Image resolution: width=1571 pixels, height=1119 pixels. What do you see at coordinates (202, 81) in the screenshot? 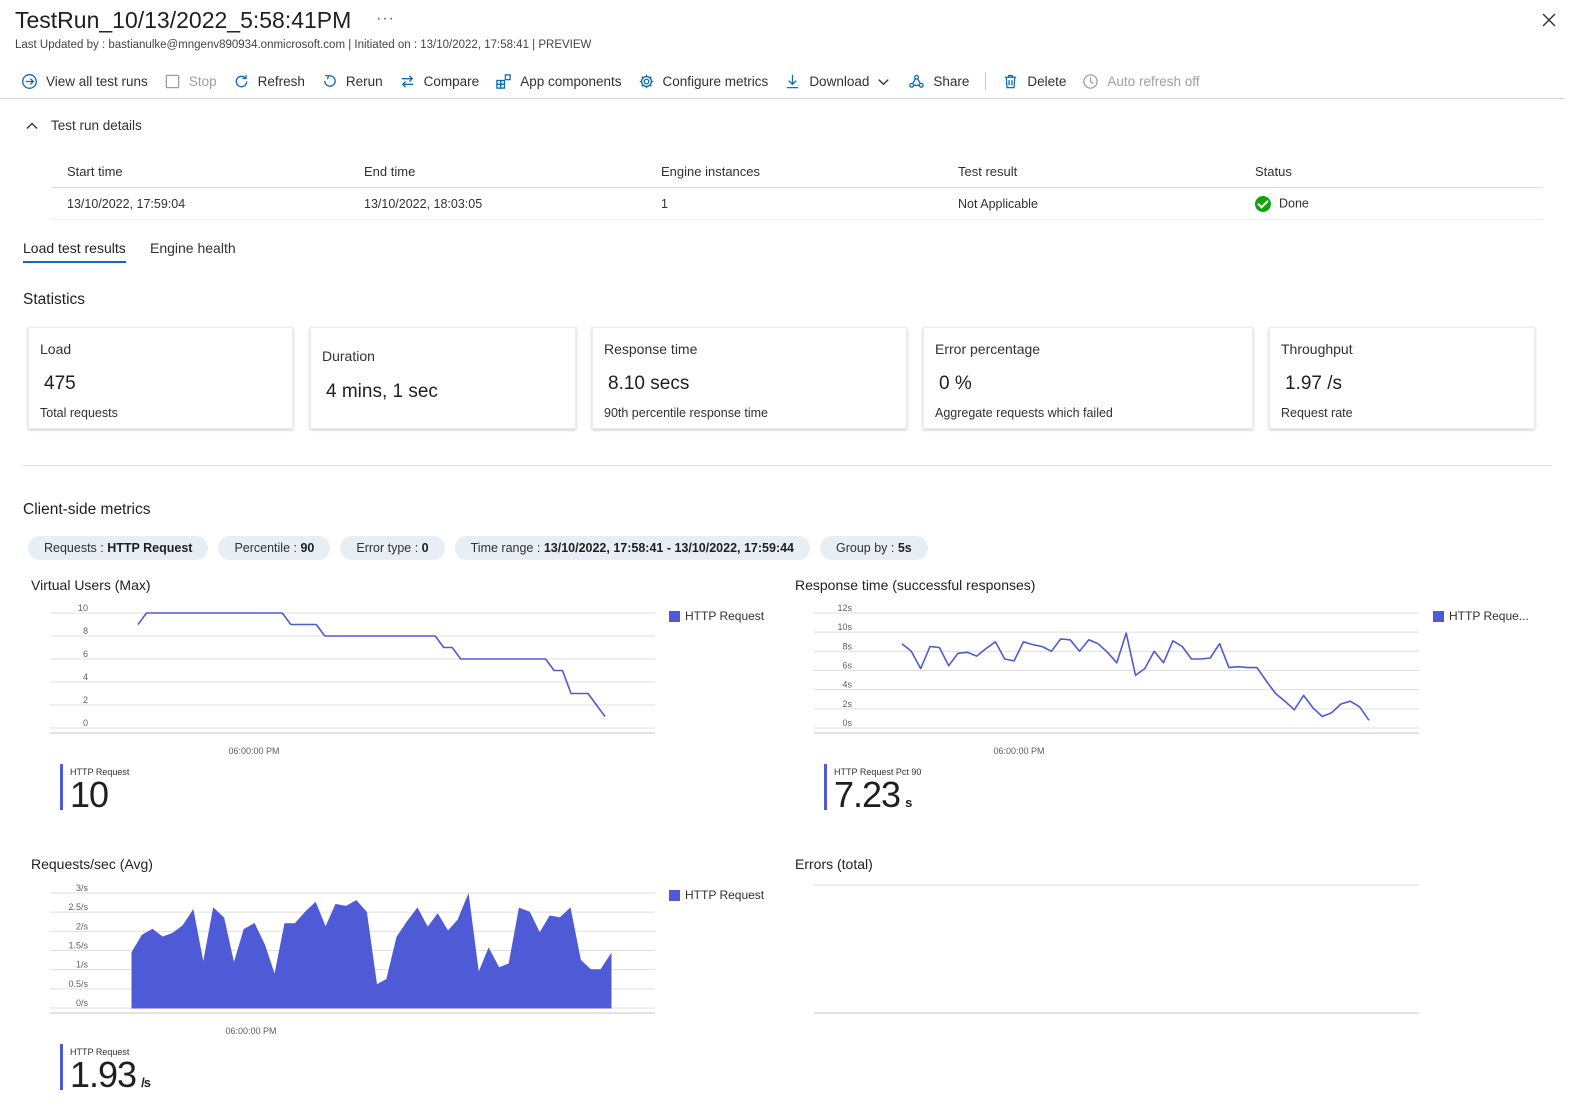
I see `stop-label: Stop` at bounding box center [202, 81].